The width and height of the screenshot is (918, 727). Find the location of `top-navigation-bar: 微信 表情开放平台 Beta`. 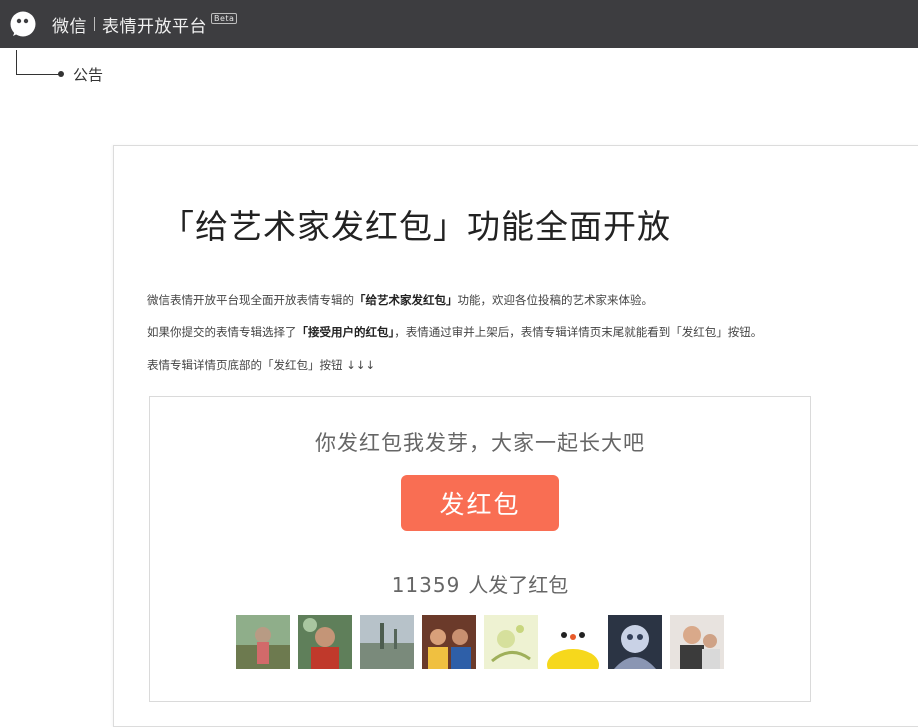

top-navigation-bar: 微信 表情开放平台 Beta is located at coordinates (459, 24).